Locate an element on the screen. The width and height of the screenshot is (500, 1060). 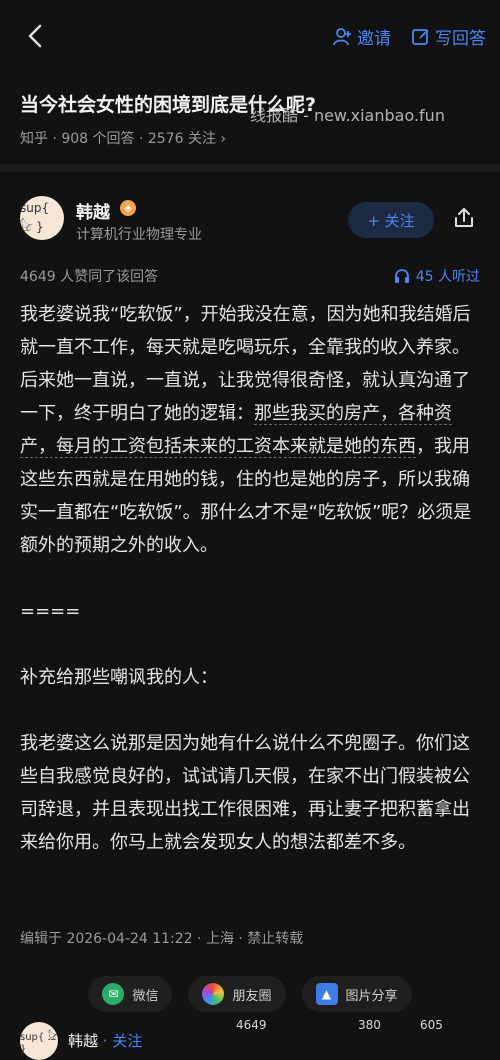
answer-paragraph: 补充给那些嘲讽我的人： is located at coordinates (119, 677).